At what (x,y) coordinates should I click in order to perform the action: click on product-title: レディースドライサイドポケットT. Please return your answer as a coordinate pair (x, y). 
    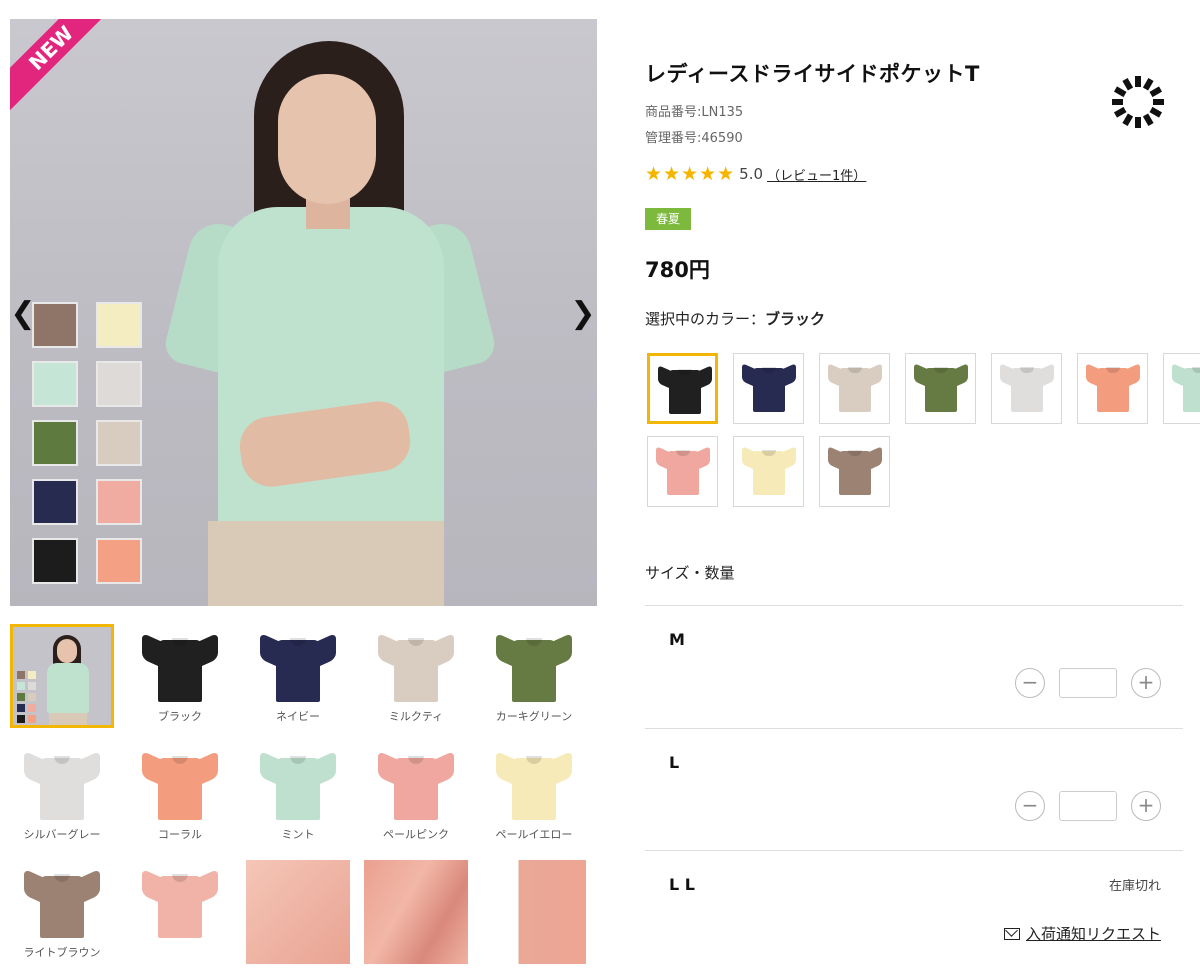
    Looking at the image, I should click on (812, 74).